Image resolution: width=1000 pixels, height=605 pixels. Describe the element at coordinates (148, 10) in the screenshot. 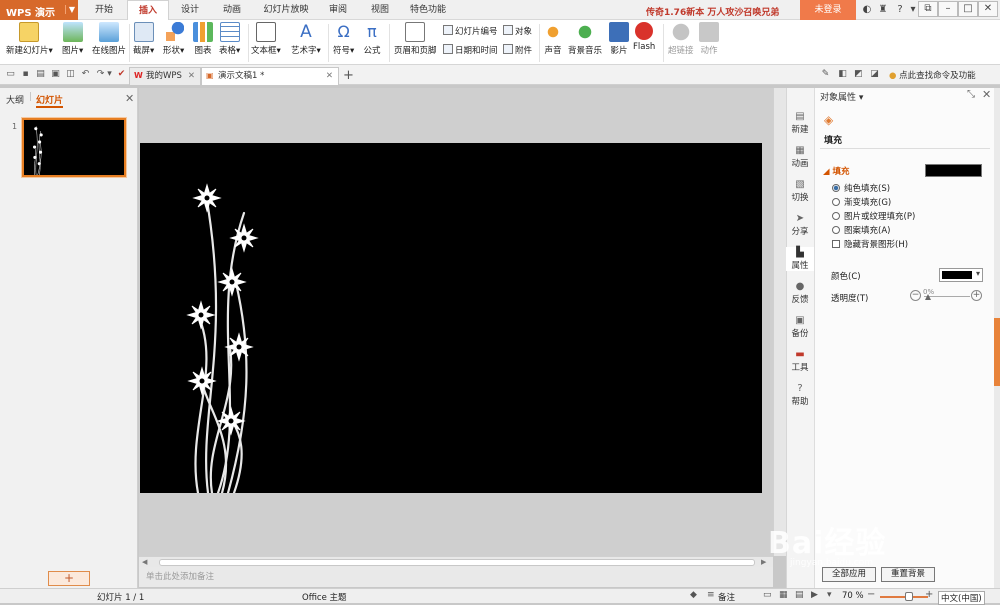

I see `tab-insert: 插入` at that location.